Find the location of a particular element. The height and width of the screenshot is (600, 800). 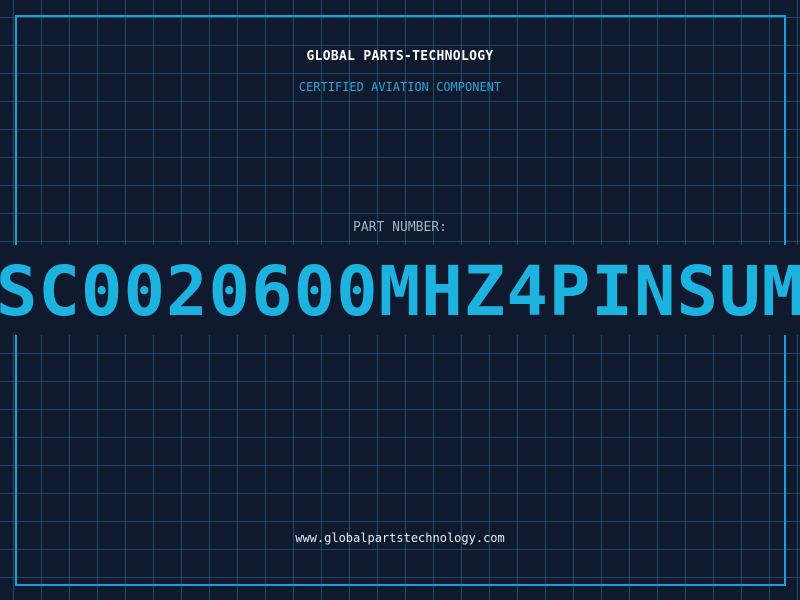

part-number-label: PART NUMBER: is located at coordinates (400, 227).